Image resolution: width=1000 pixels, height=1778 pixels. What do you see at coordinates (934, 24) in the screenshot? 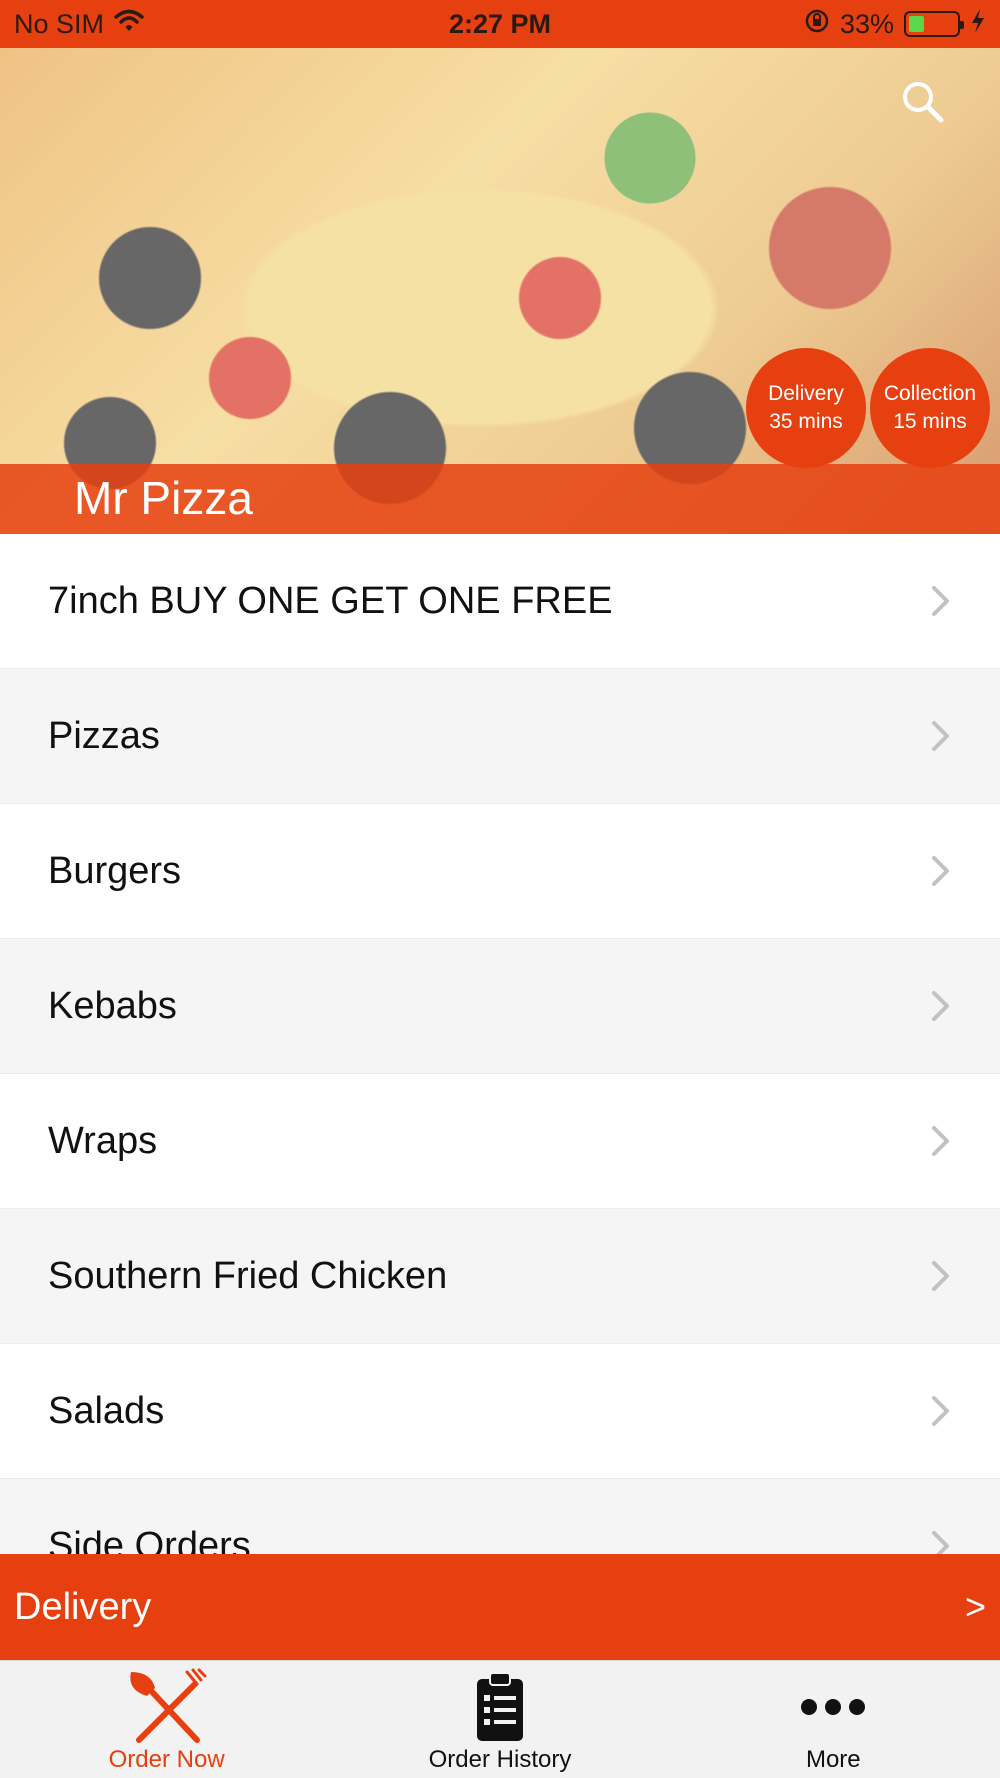
I see `battery-icon` at bounding box center [934, 24].